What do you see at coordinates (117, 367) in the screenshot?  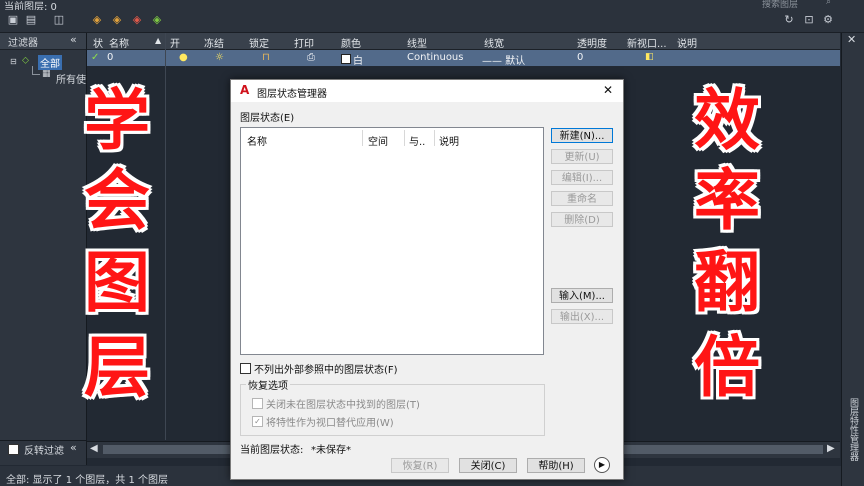 I see `overlay-char: 层` at bounding box center [117, 367].